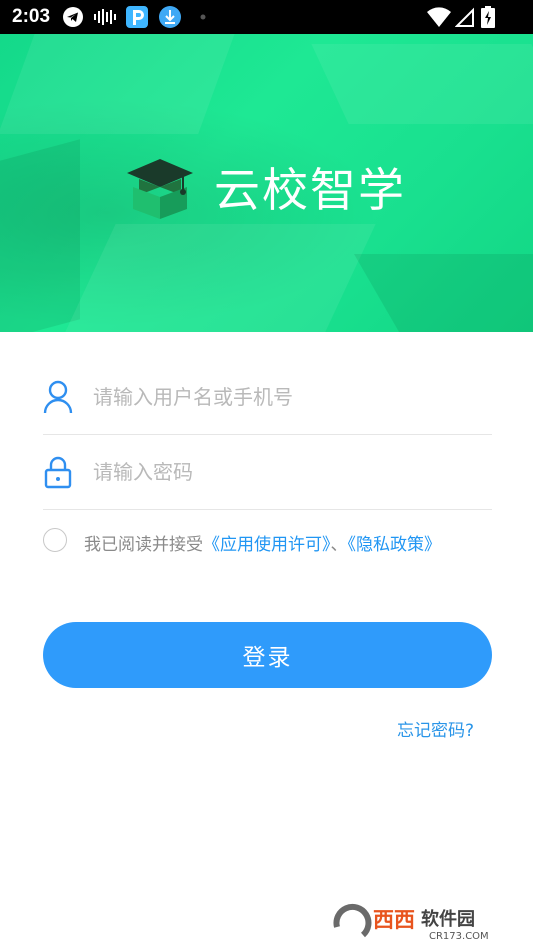 This screenshot has height=950, width=533. Describe the element at coordinates (160, 189) in the screenshot. I see `graduation-cap-book-icon` at that location.